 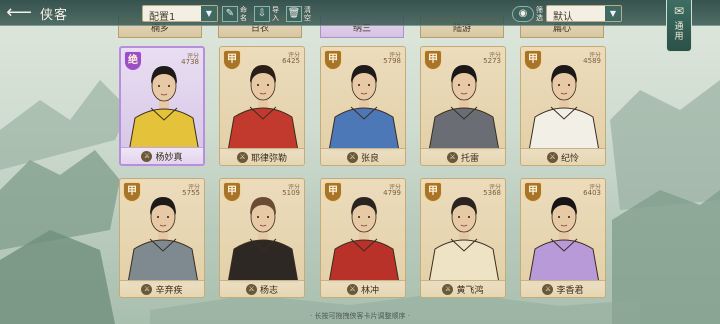 What do you see at coordinates (492, 61) in the screenshot?
I see `power-value: 5273` at bounding box center [492, 61].